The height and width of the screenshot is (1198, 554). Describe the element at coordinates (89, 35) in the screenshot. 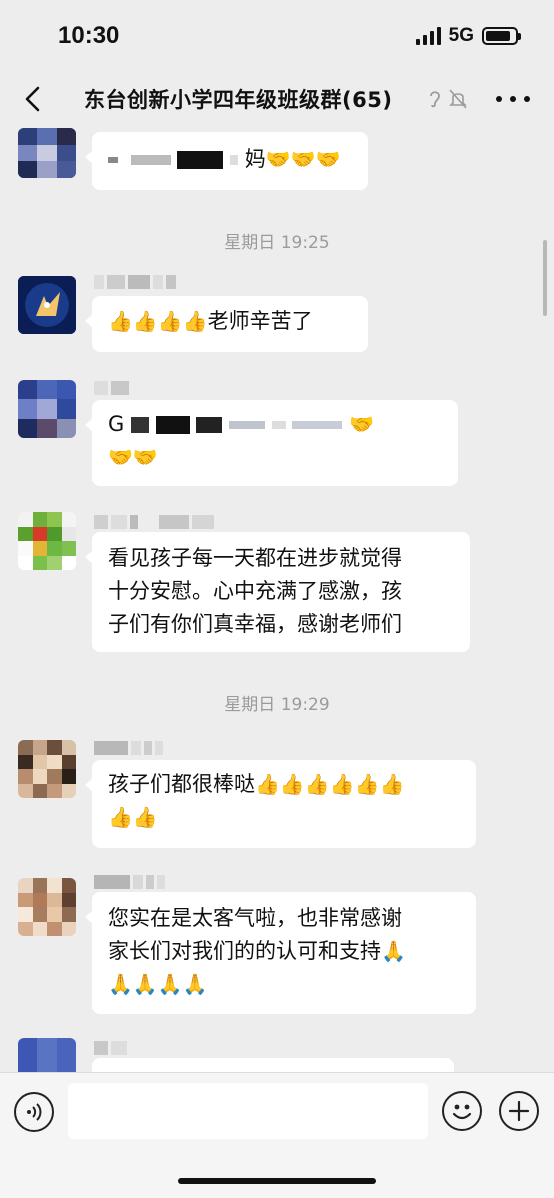

I see `status-time: 10:30` at that location.